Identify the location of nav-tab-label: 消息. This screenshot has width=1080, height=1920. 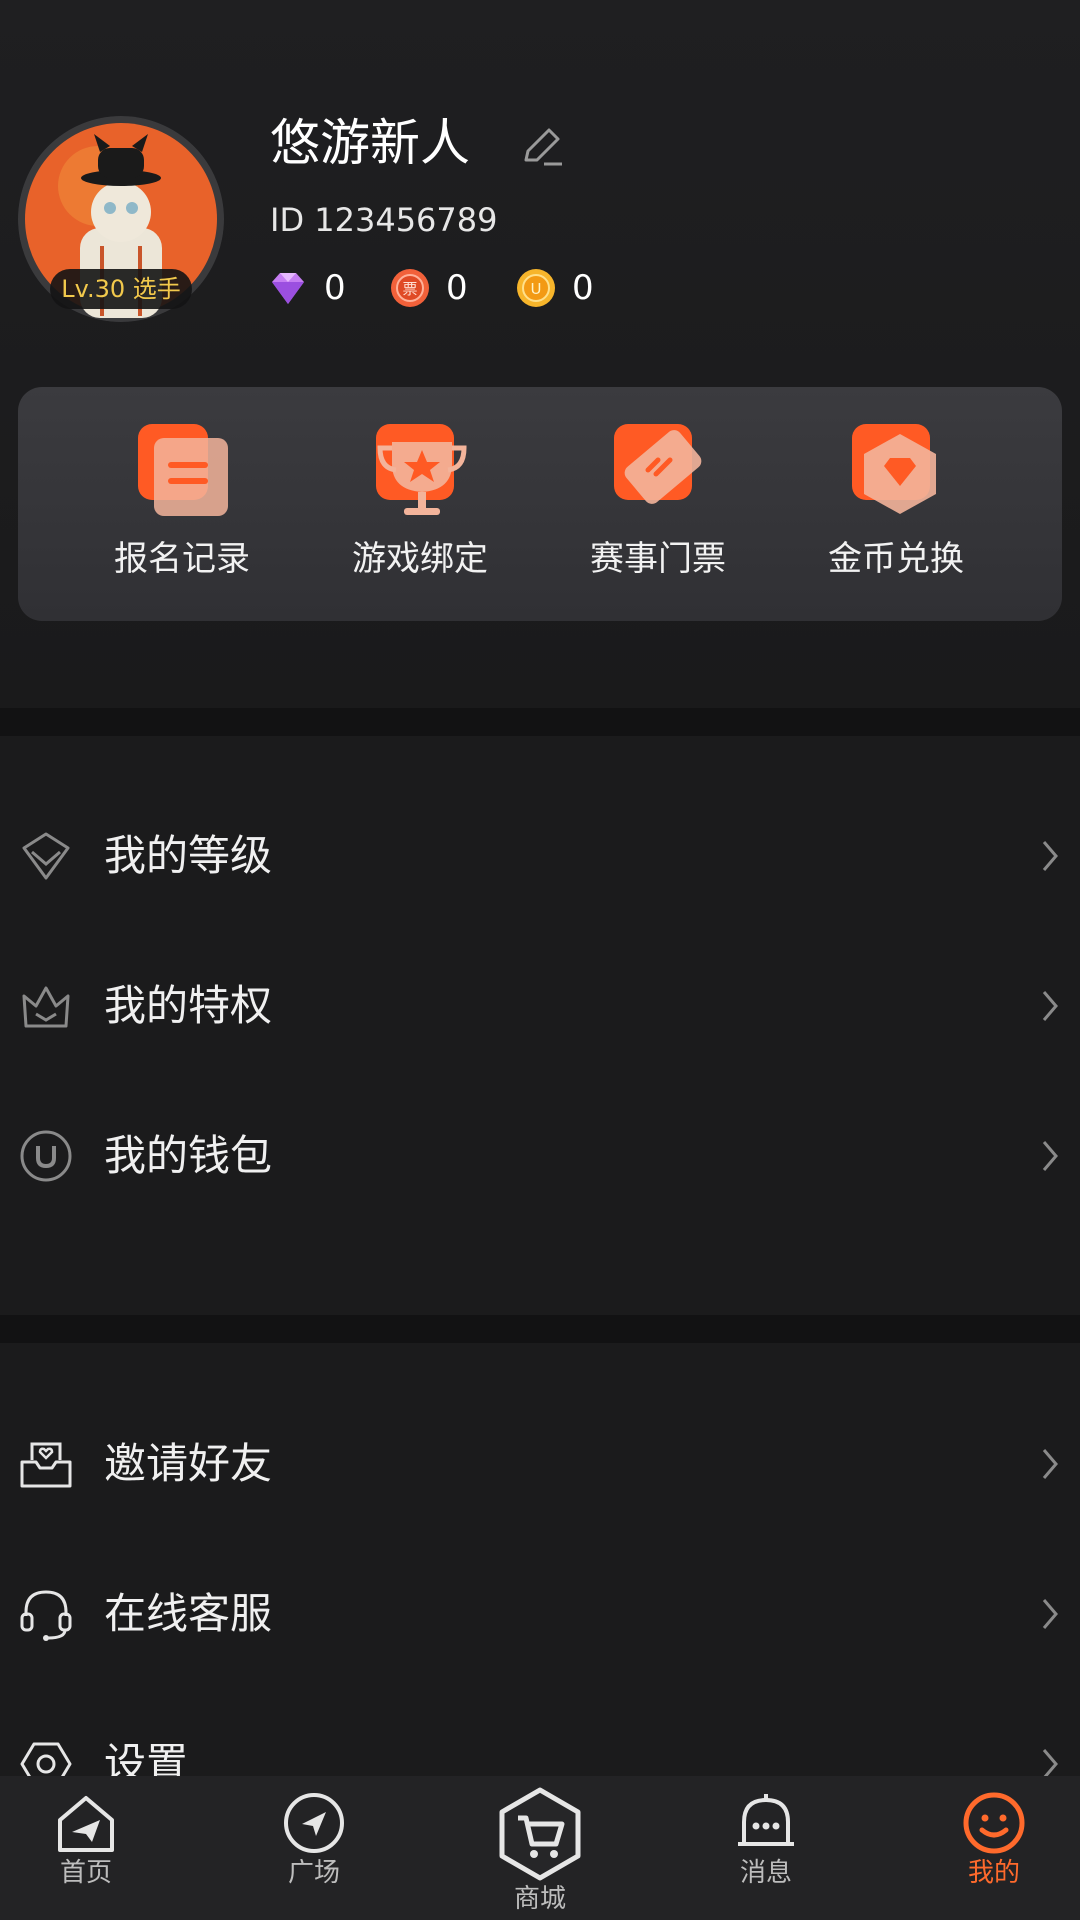
(765, 1873).